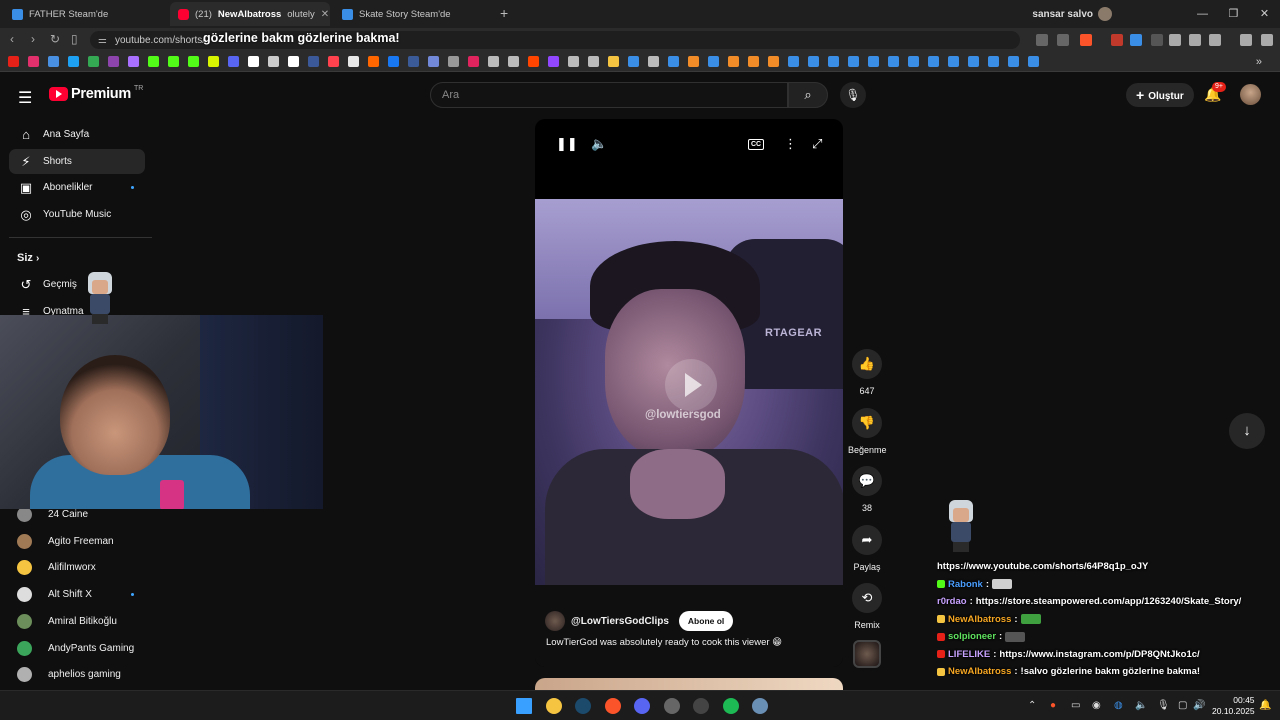 The width and height of the screenshot is (1280, 720). I want to click on tray-app-icon: ▭, so click(1075, 705).